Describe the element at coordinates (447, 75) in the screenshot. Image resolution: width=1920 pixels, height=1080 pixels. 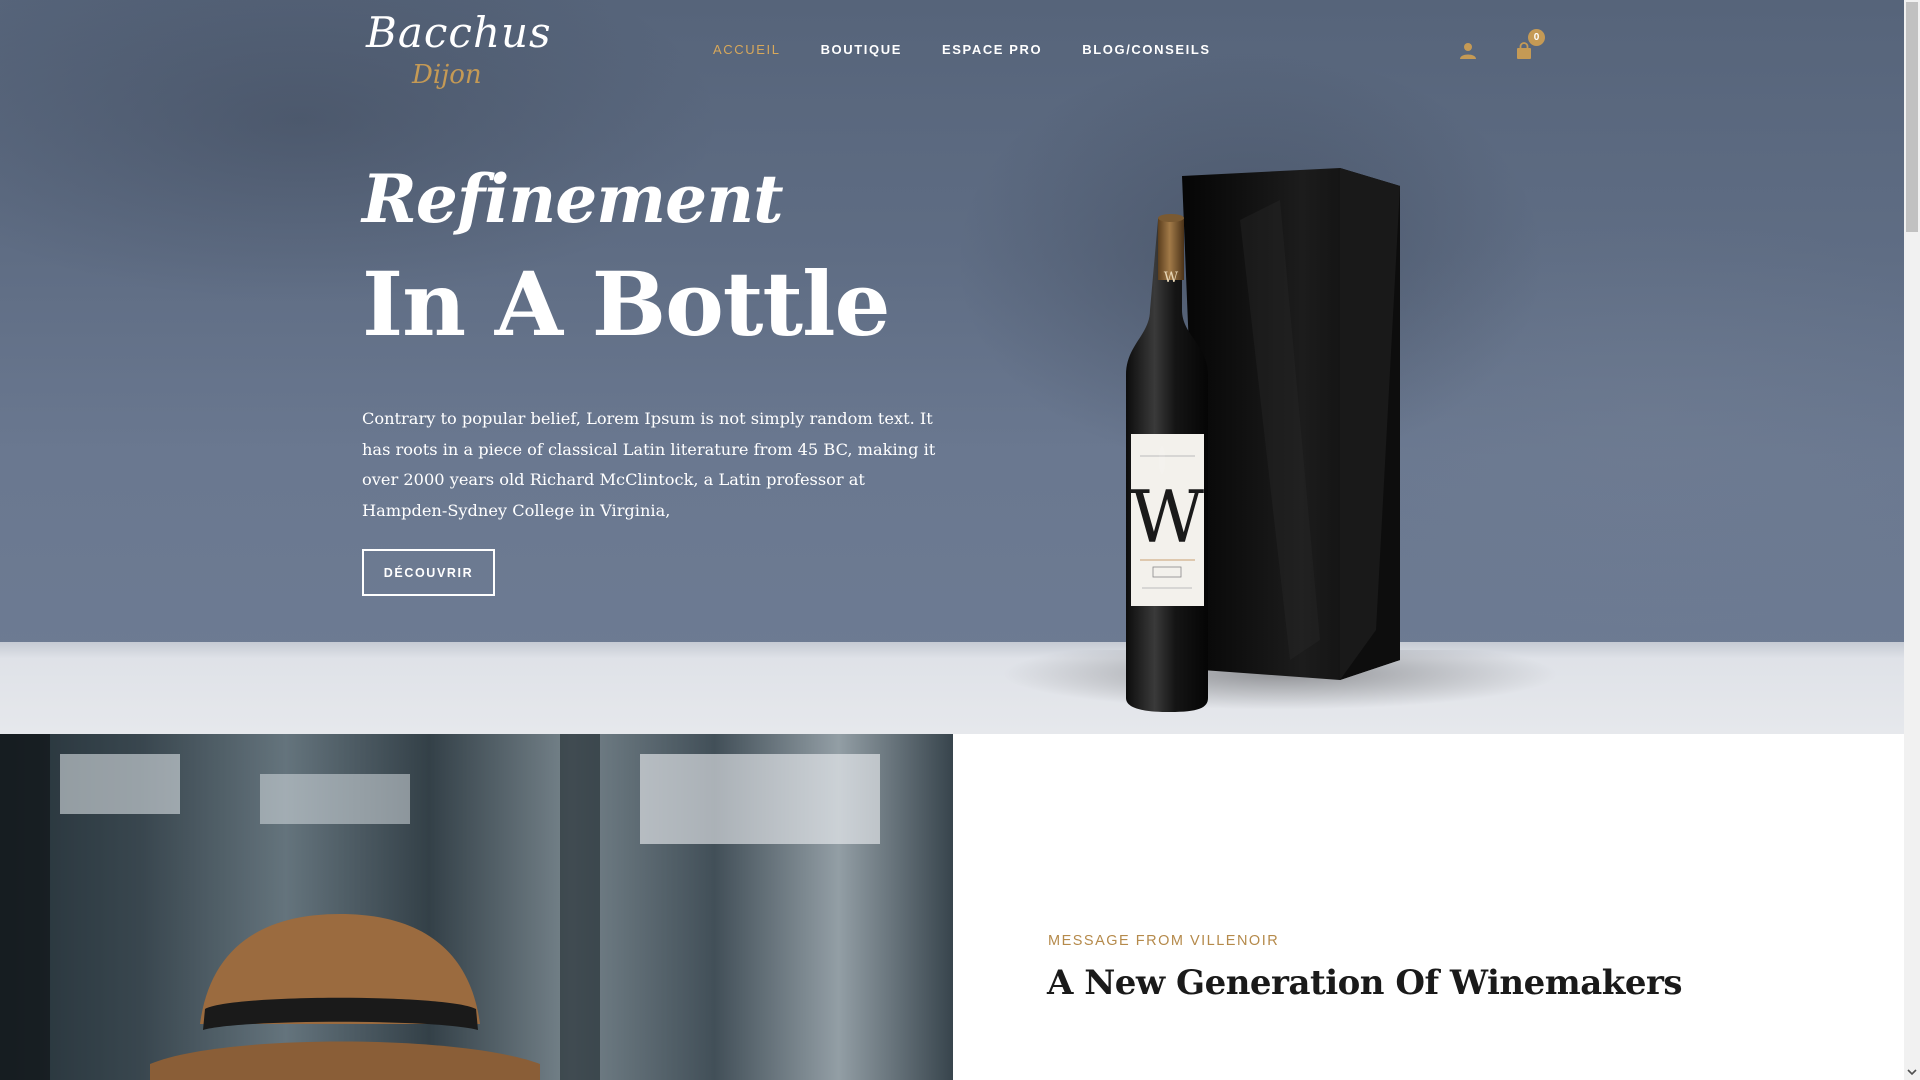
I see `logo-sub-text: Dijon` at that location.